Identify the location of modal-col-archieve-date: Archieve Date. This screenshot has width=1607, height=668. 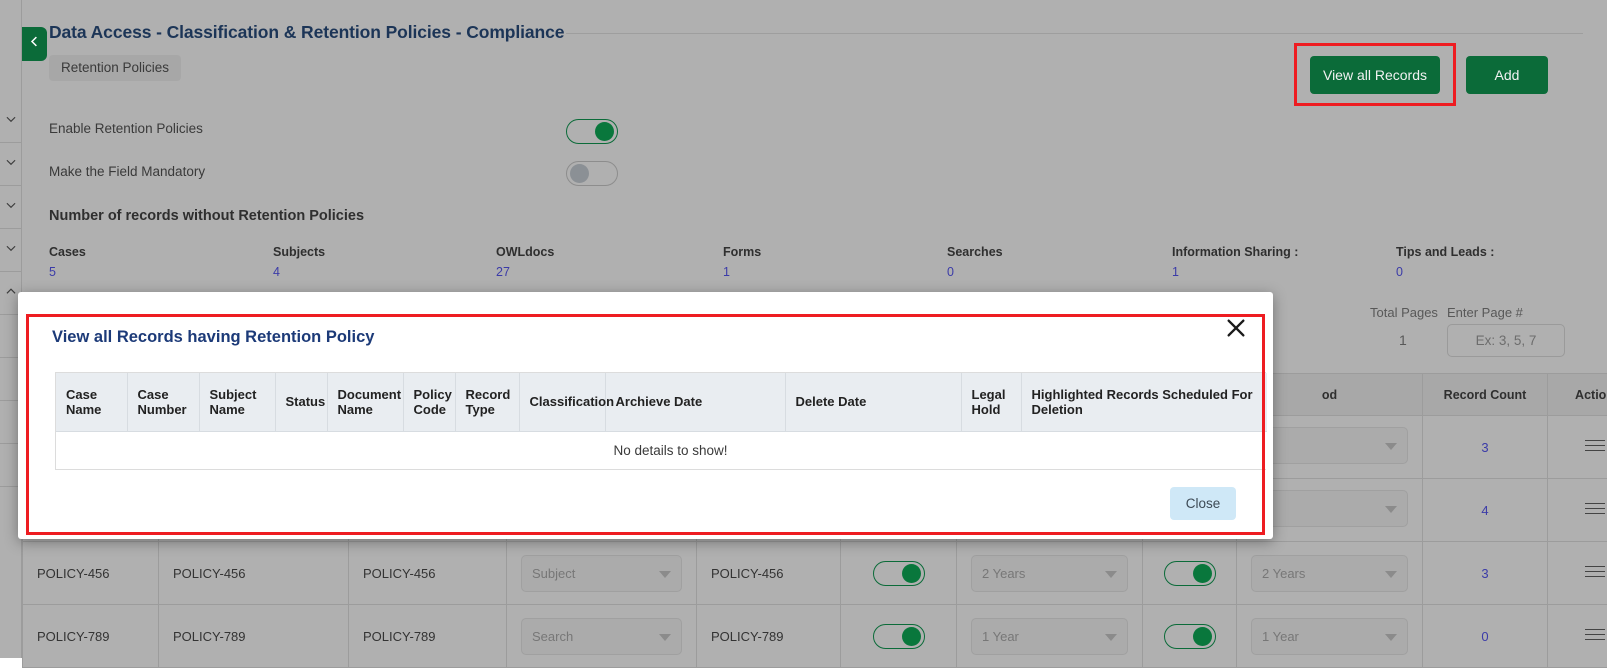
(695, 402).